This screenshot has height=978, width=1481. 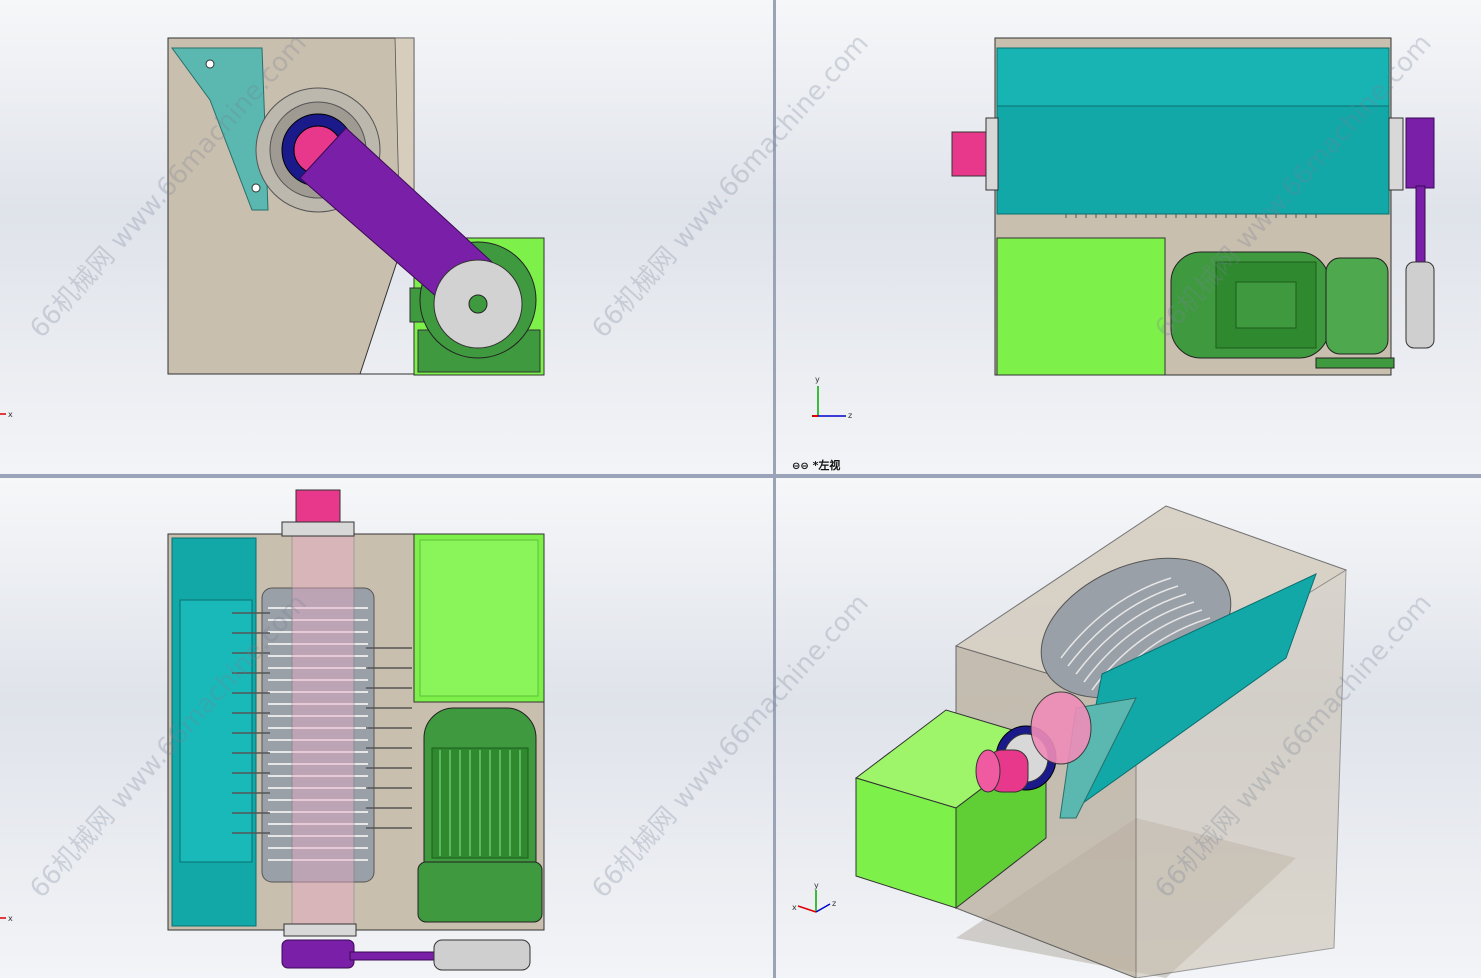 I want to click on axis-triad: y z x, so click(x=814, y=897).